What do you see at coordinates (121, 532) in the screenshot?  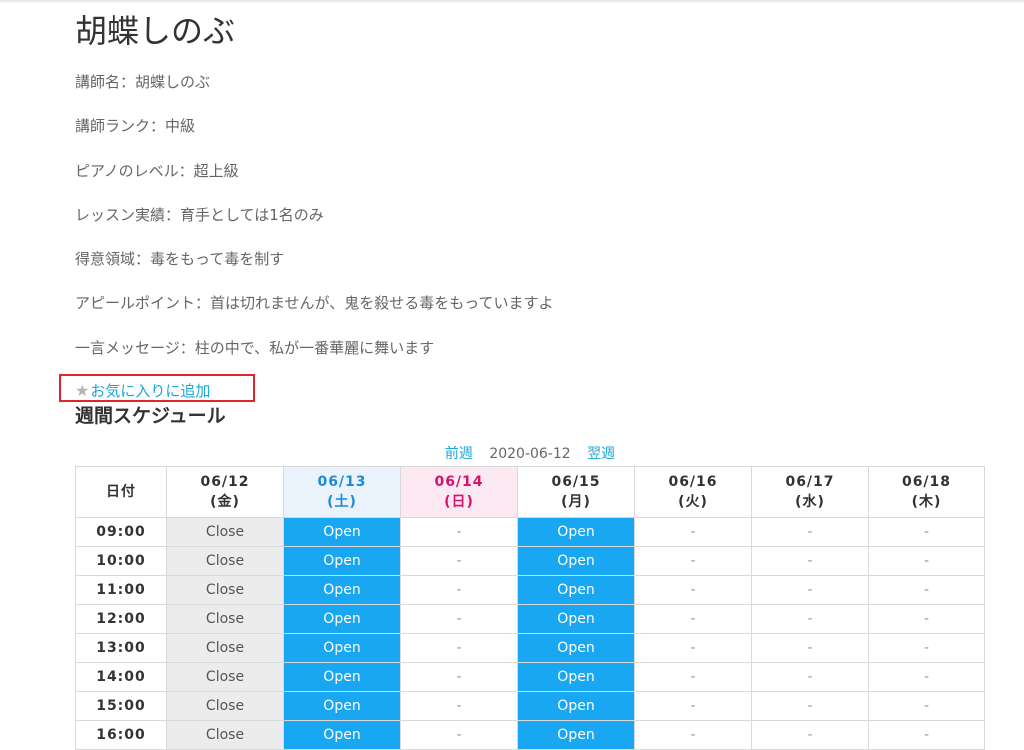 I see `time-slot-label: 09:00` at bounding box center [121, 532].